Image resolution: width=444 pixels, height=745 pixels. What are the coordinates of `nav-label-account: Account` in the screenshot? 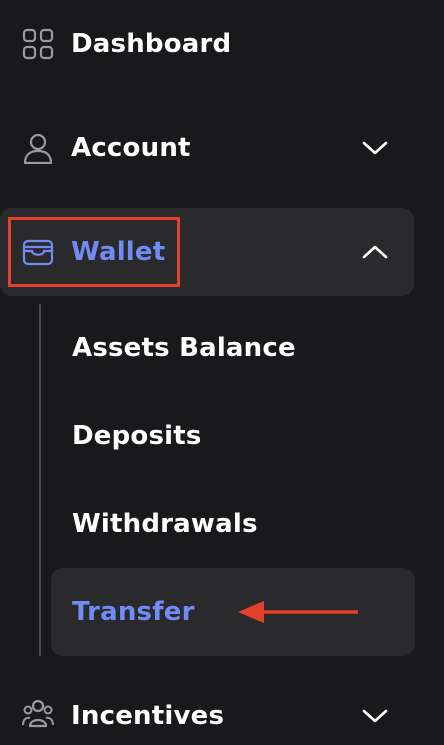 It's located at (131, 148).